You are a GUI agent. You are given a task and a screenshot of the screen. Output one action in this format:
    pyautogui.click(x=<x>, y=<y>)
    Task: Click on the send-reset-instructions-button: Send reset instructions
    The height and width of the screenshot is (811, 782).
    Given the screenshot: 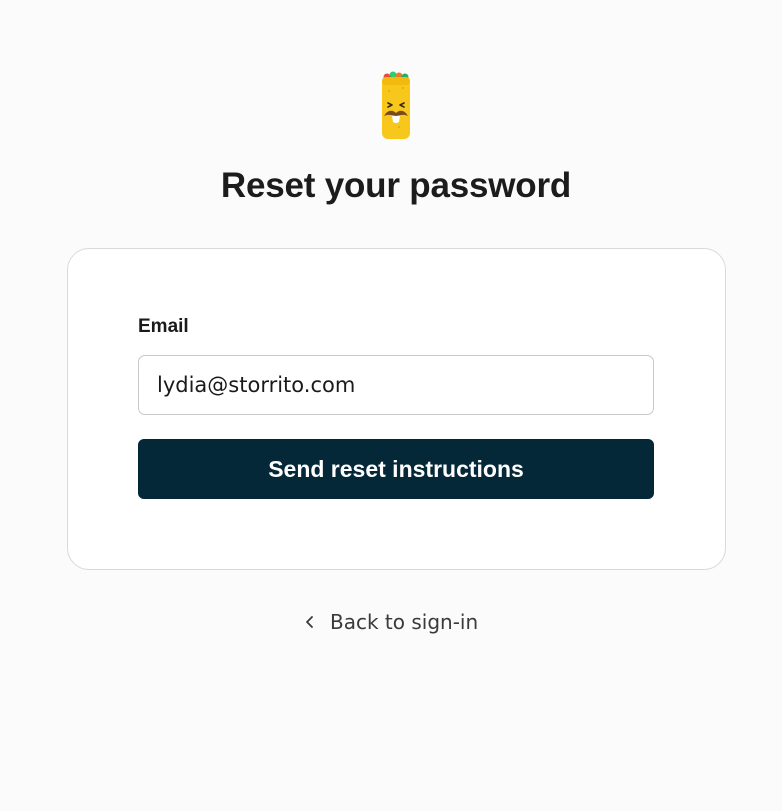 What is the action you would take?
    pyautogui.click(x=396, y=469)
    